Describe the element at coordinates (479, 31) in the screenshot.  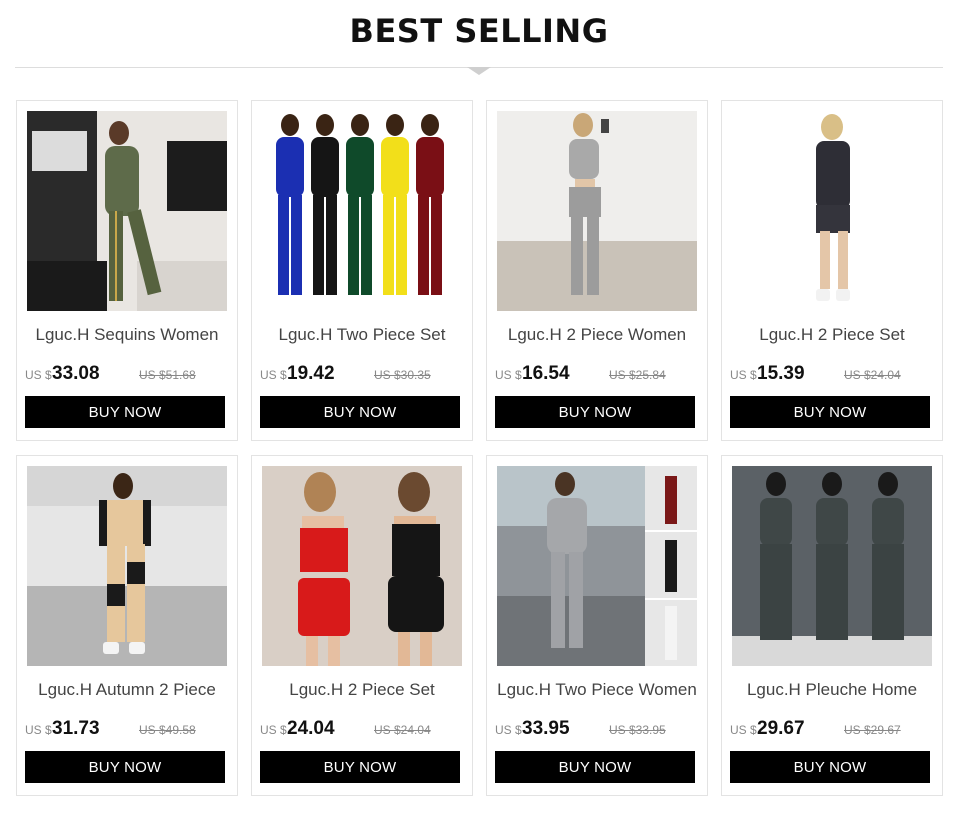
I see `section-title: BEST SELLING` at that location.